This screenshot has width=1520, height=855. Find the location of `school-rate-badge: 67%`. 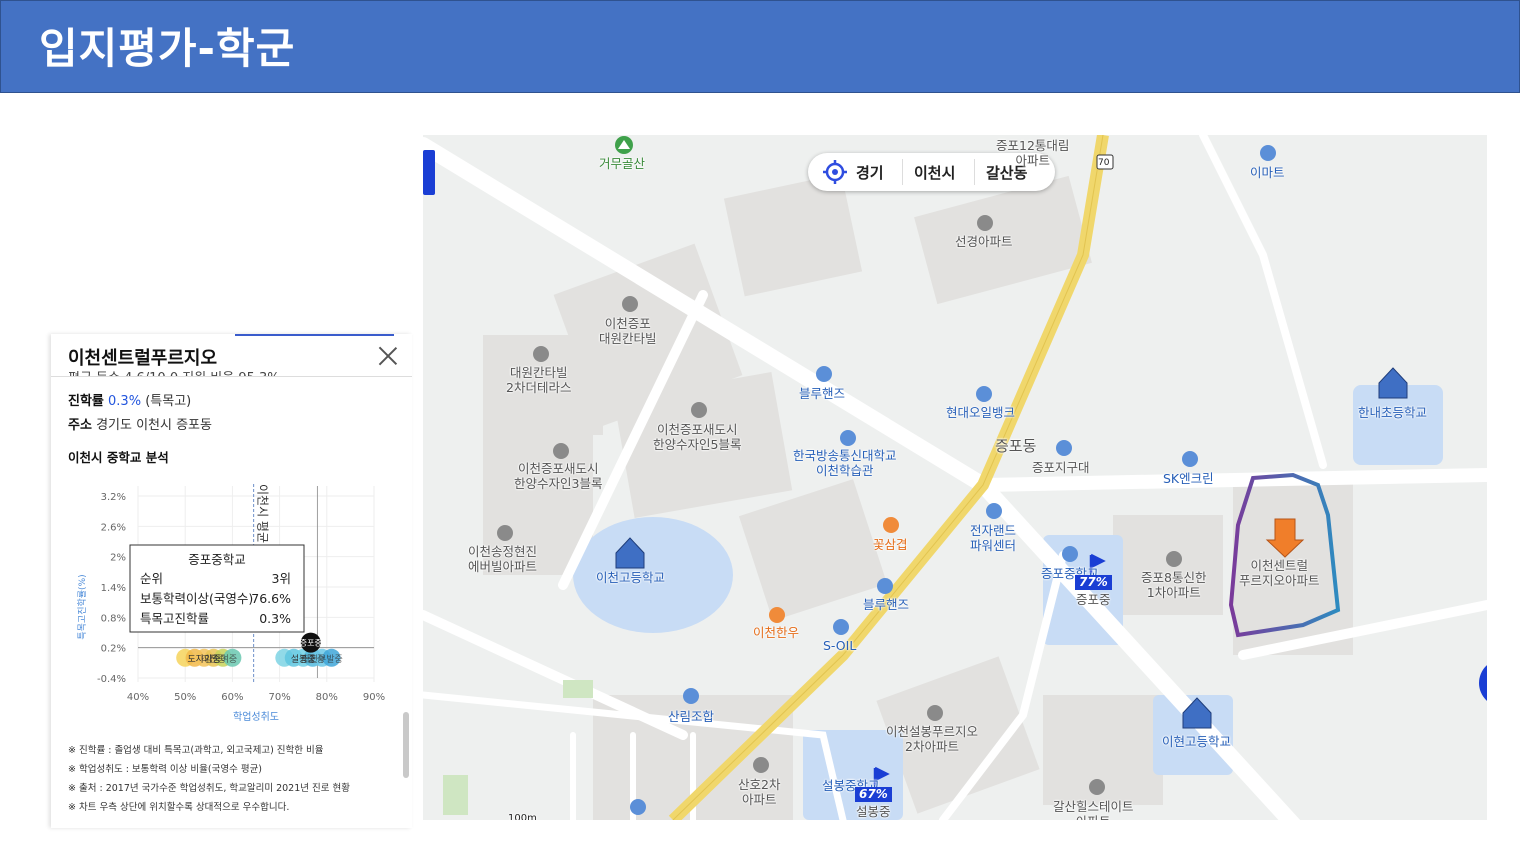

school-rate-badge: 67% is located at coordinates (873, 794).